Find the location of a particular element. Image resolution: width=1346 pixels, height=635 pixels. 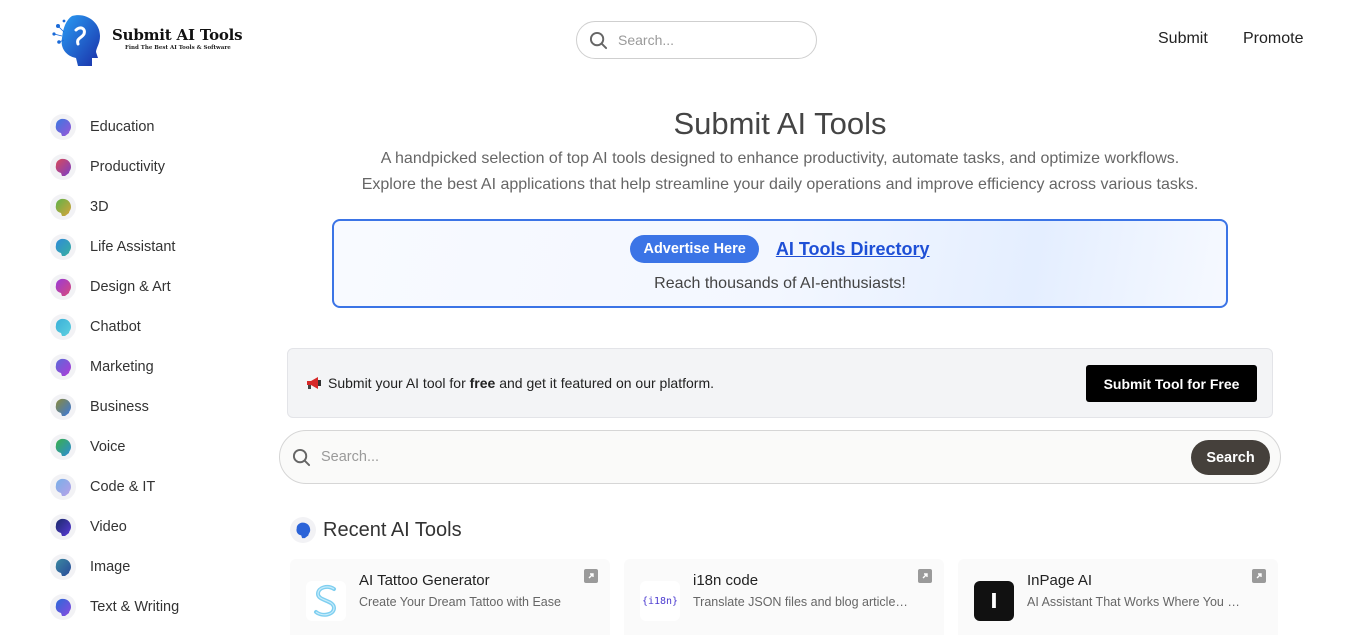

tool-logo-i18n: {i18n} is located at coordinates (660, 601).